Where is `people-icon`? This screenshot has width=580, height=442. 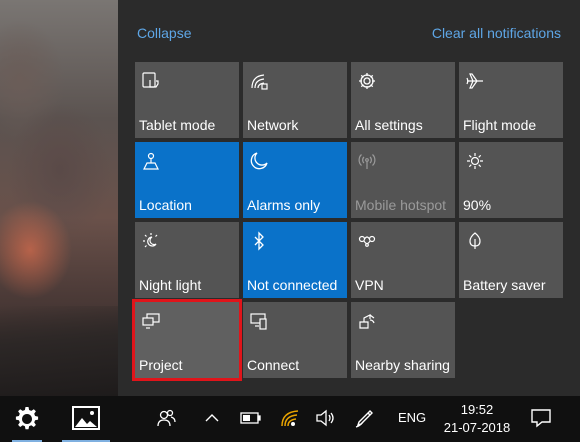
people-icon is located at coordinates (166, 418).